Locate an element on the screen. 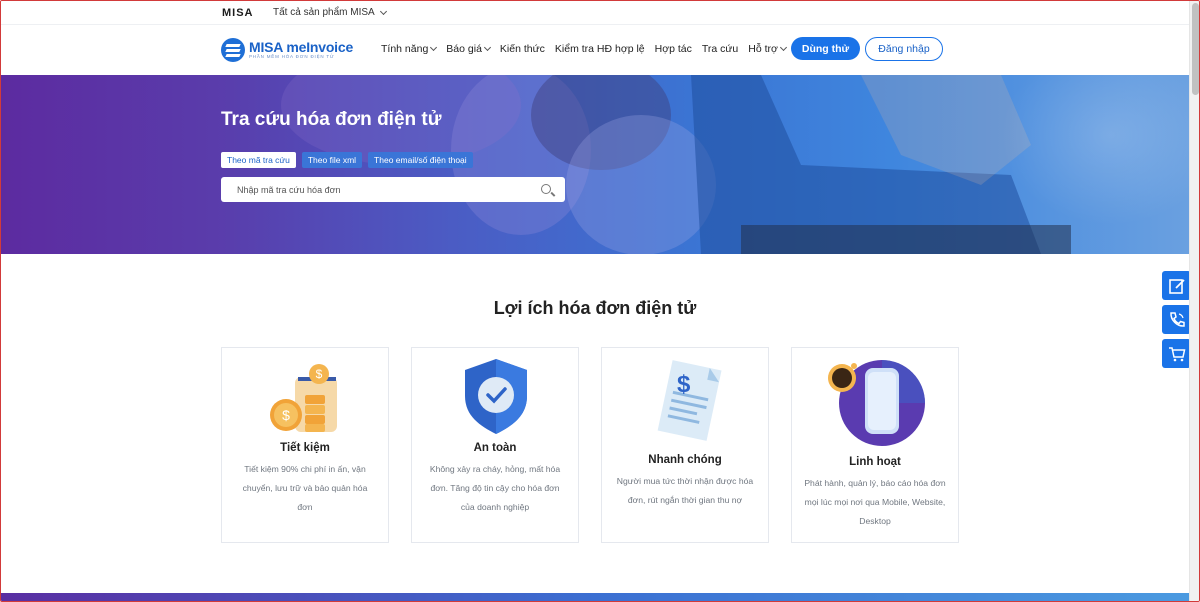 The height and width of the screenshot is (602, 1200). tab-lookup-email-phone: Theo email/số điện thoại is located at coordinates (420, 160).